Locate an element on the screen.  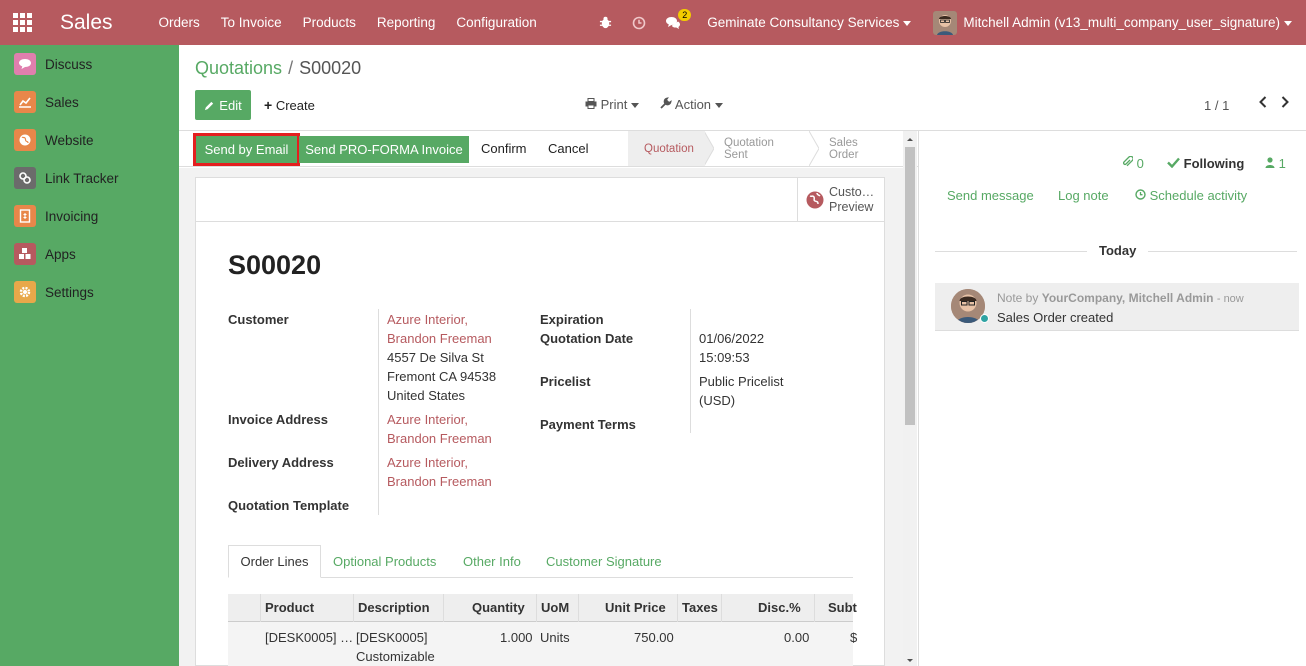
print-icon is located at coordinates (591, 103).